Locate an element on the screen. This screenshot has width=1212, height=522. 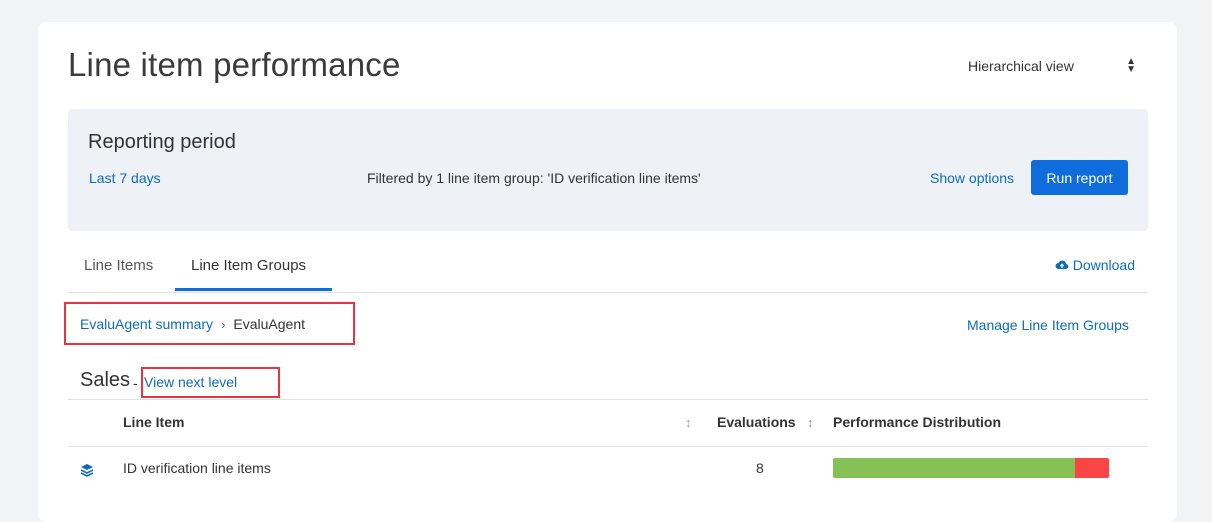
table-row: ID verification line items 8 is located at coordinates (608, 471).